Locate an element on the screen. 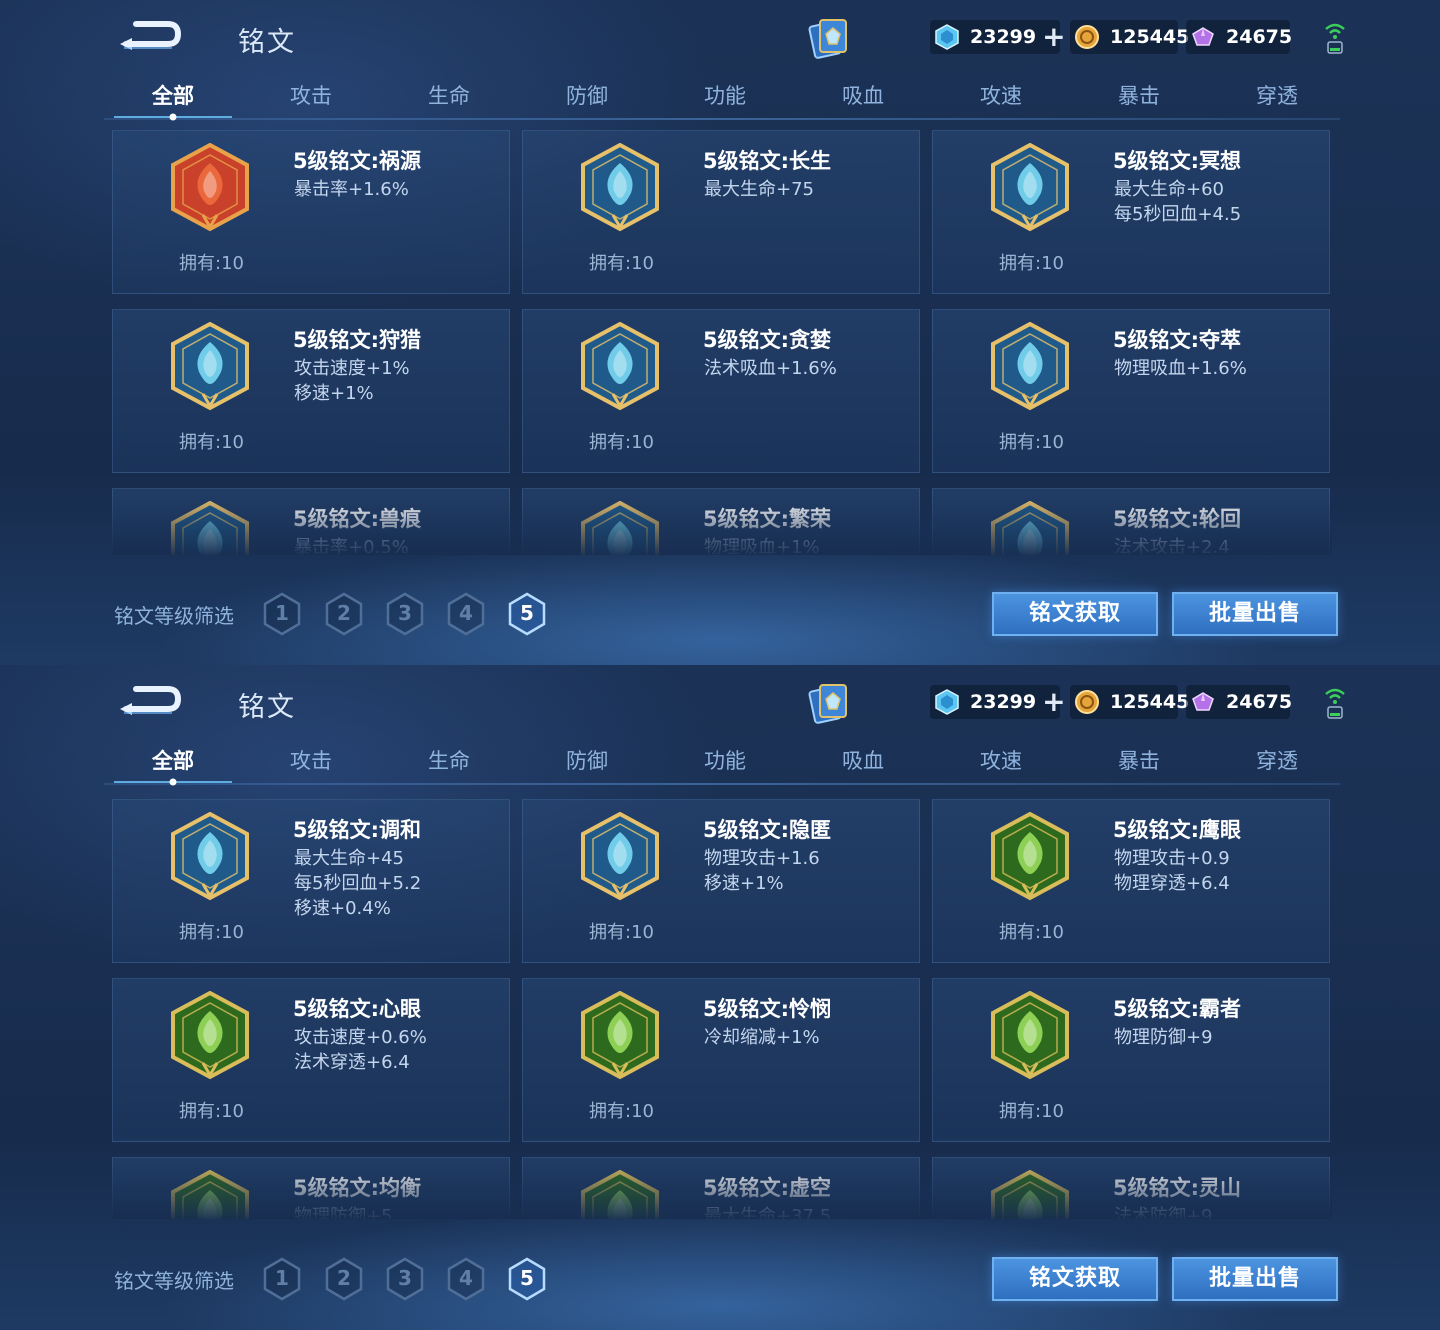  tab-divider is located at coordinates (722, 119).